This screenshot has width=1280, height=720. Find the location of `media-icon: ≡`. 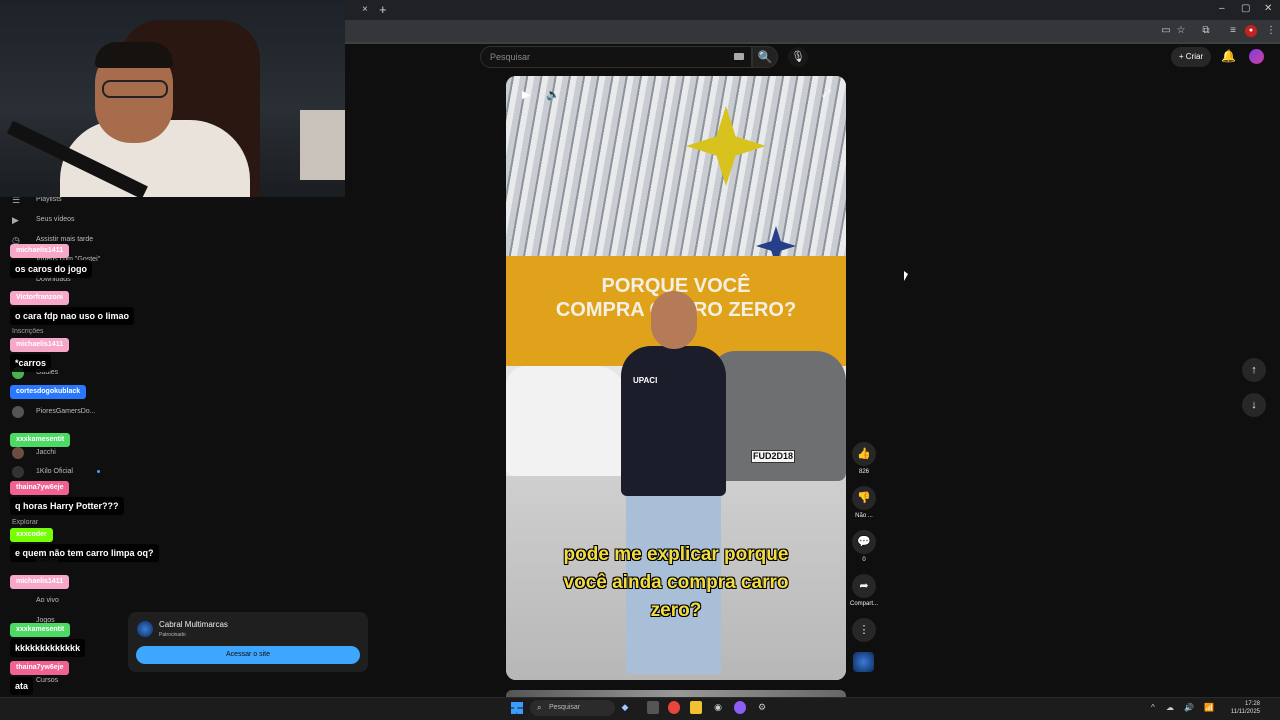

media-icon: ≡ is located at coordinates (1233, 31).